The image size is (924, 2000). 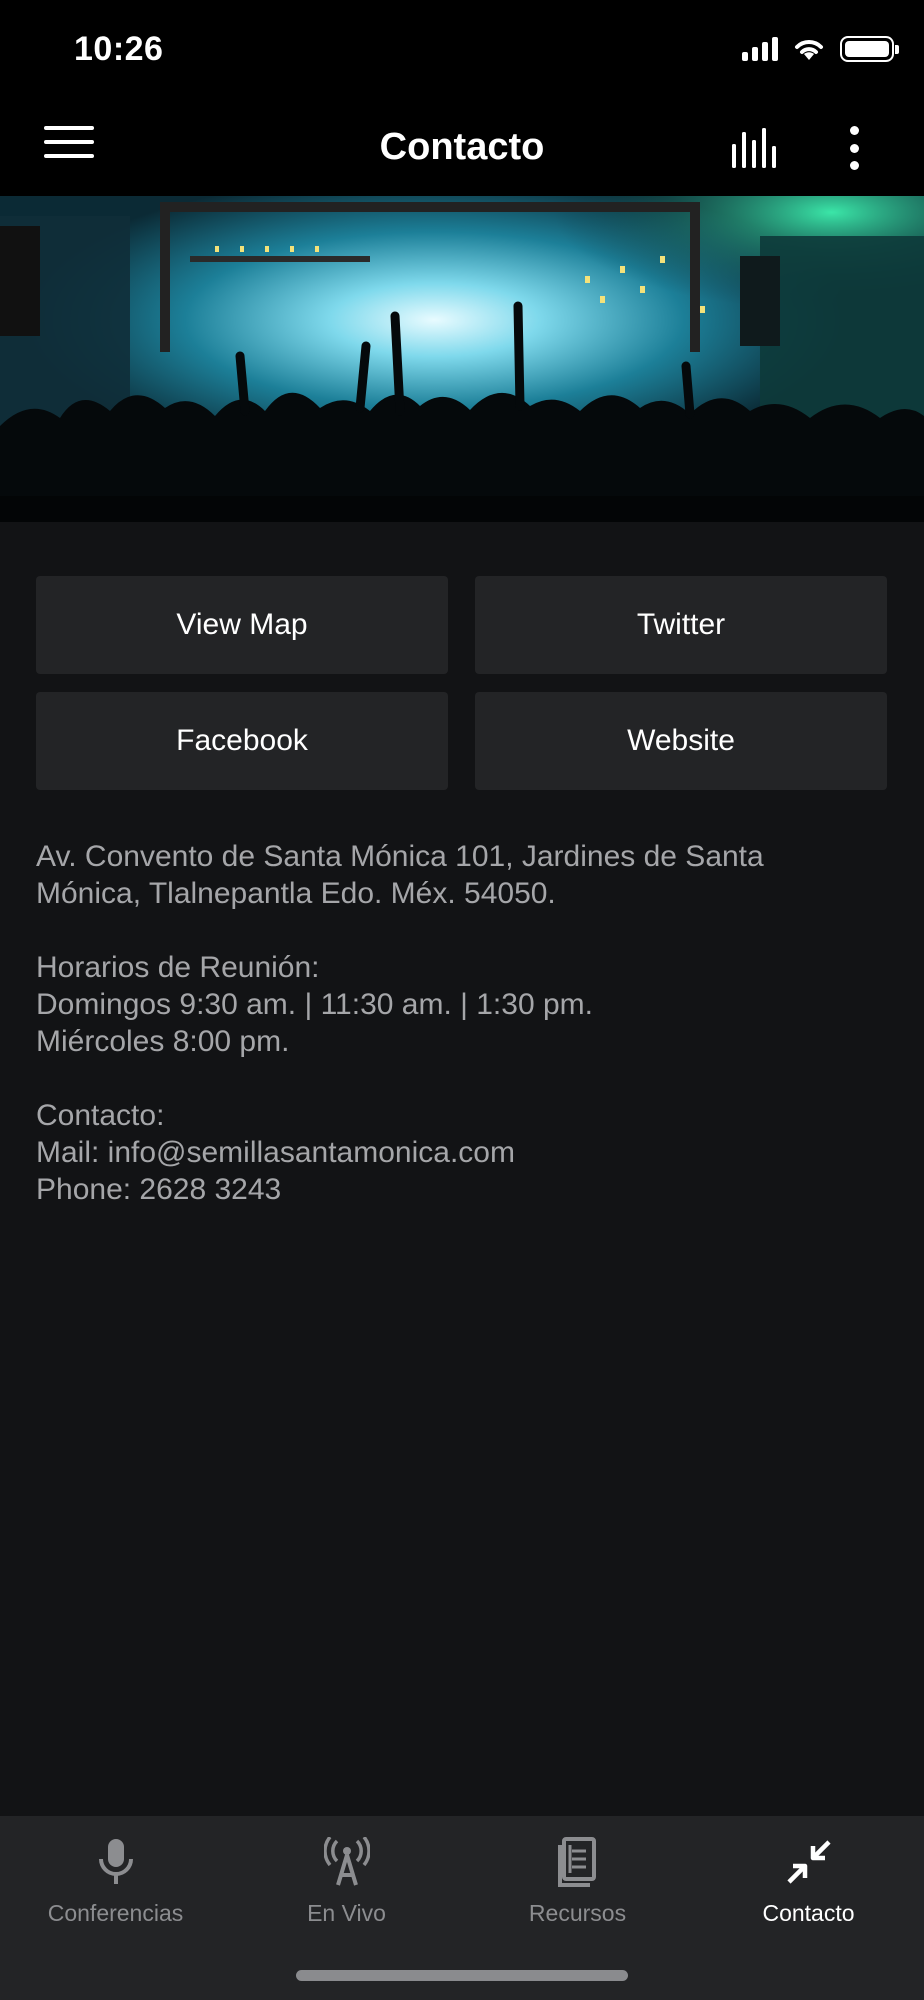 What do you see at coordinates (242, 625) in the screenshot?
I see `view-map-button: View Map` at bounding box center [242, 625].